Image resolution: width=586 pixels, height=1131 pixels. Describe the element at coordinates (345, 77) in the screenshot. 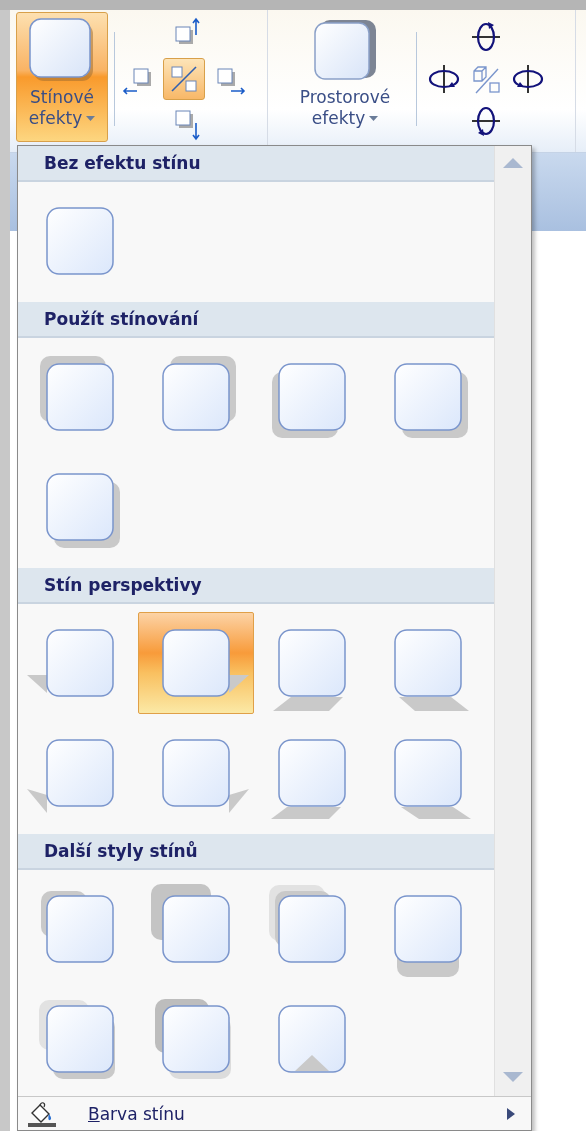

I see `effects-3d-button: Prostorové efekty` at that location.